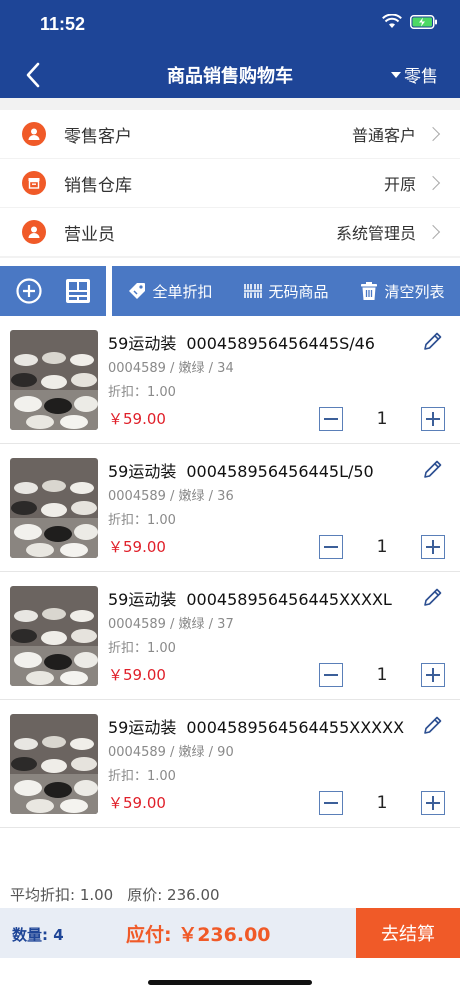 The width and height of the screenshot is (460, 996). I want to click on grid-scan-icon, so click(77, 291).